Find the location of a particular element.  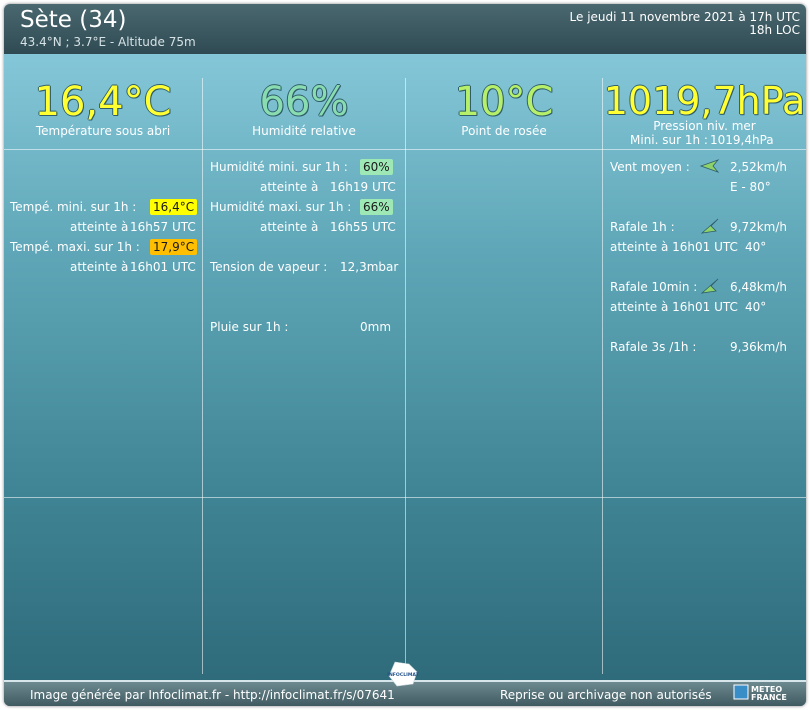

temperature-label: Température sous abri is located at coordinates (103, 131).